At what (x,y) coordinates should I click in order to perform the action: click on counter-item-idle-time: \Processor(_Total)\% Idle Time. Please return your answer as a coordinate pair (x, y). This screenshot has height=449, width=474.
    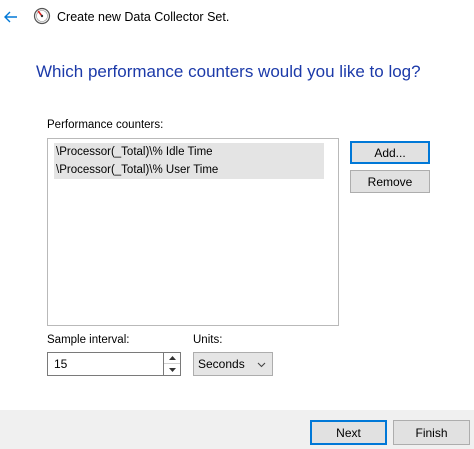
    Looking at the image, I should click on (189, 152).